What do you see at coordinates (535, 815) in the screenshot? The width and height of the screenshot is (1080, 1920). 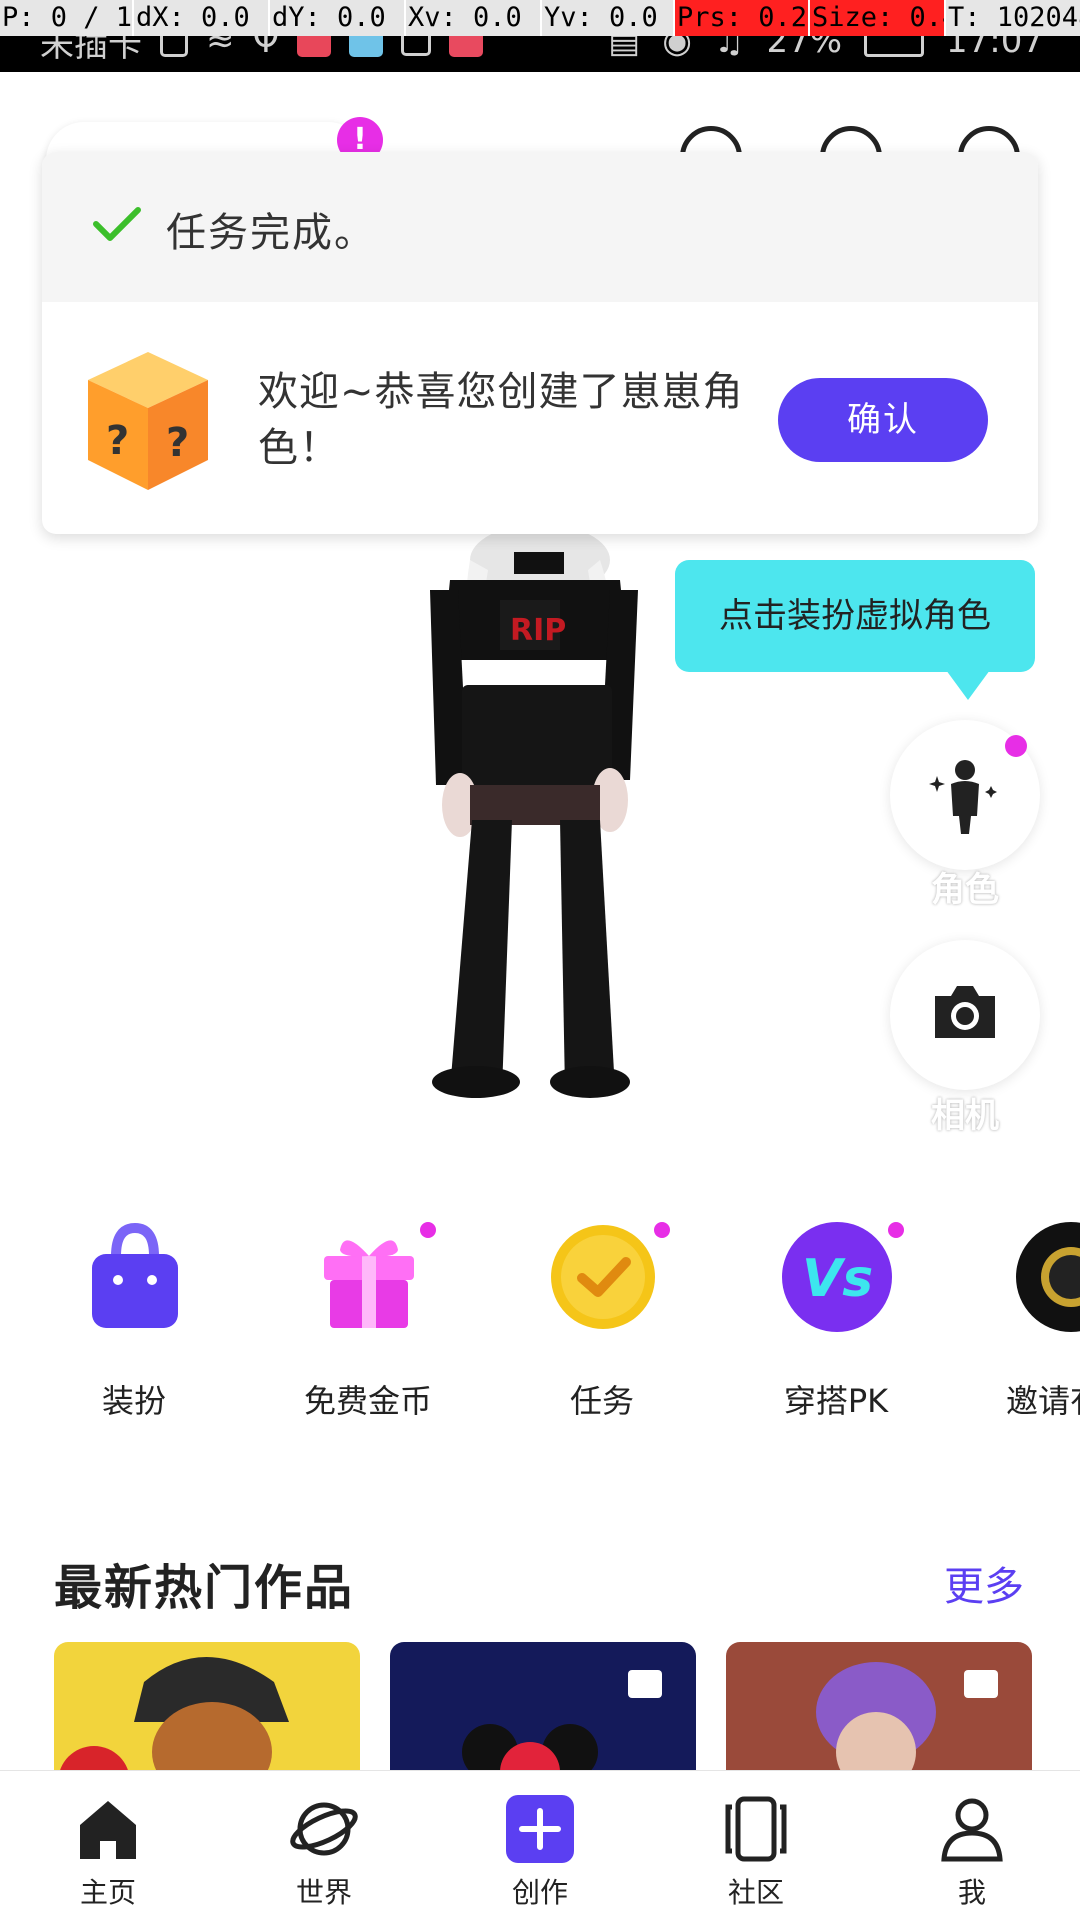 I see `avatar-character: RIP` at bounding box center [535, 815].